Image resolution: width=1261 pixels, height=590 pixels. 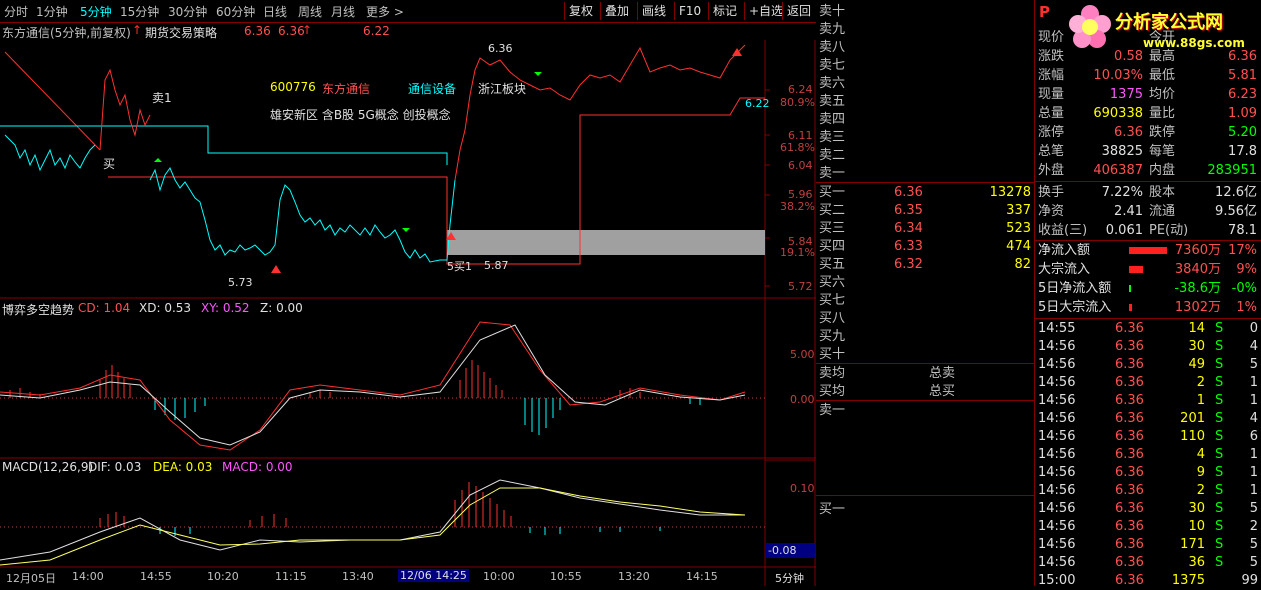 What do you see at coordinates (385, 11) in the screenshot?
I see `period-tab-more: 更多 >` at bounding box center [385, 11].